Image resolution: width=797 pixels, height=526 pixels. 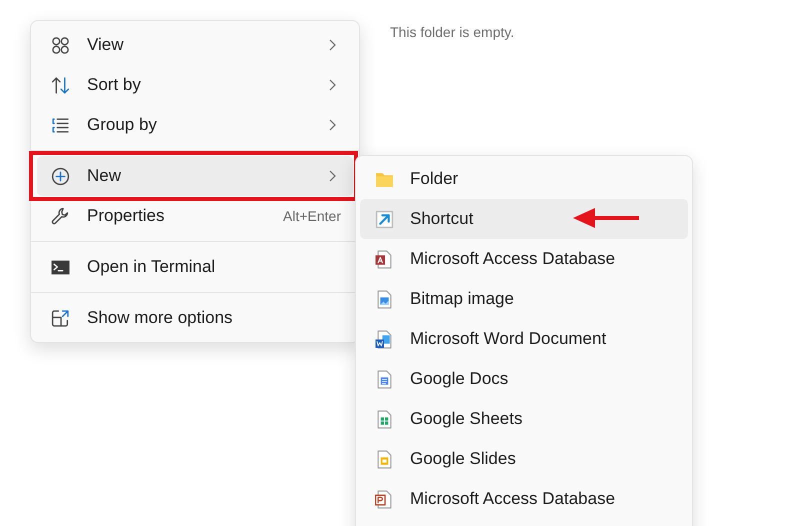 What do you see at coordinates (524, 419) in the screenshot?
I see `menu-item: Google Sheets` at bounding box center [524, 419].